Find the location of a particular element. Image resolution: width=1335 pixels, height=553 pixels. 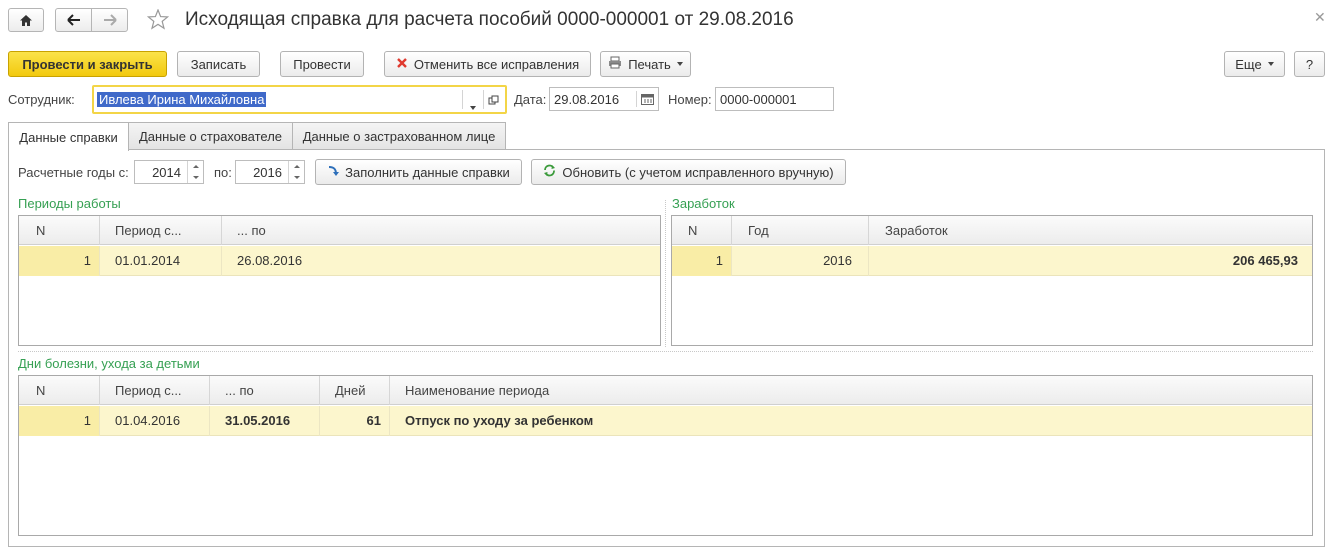

post-and-close-button: Провести и закрыть is located at coordinates (87, 64).